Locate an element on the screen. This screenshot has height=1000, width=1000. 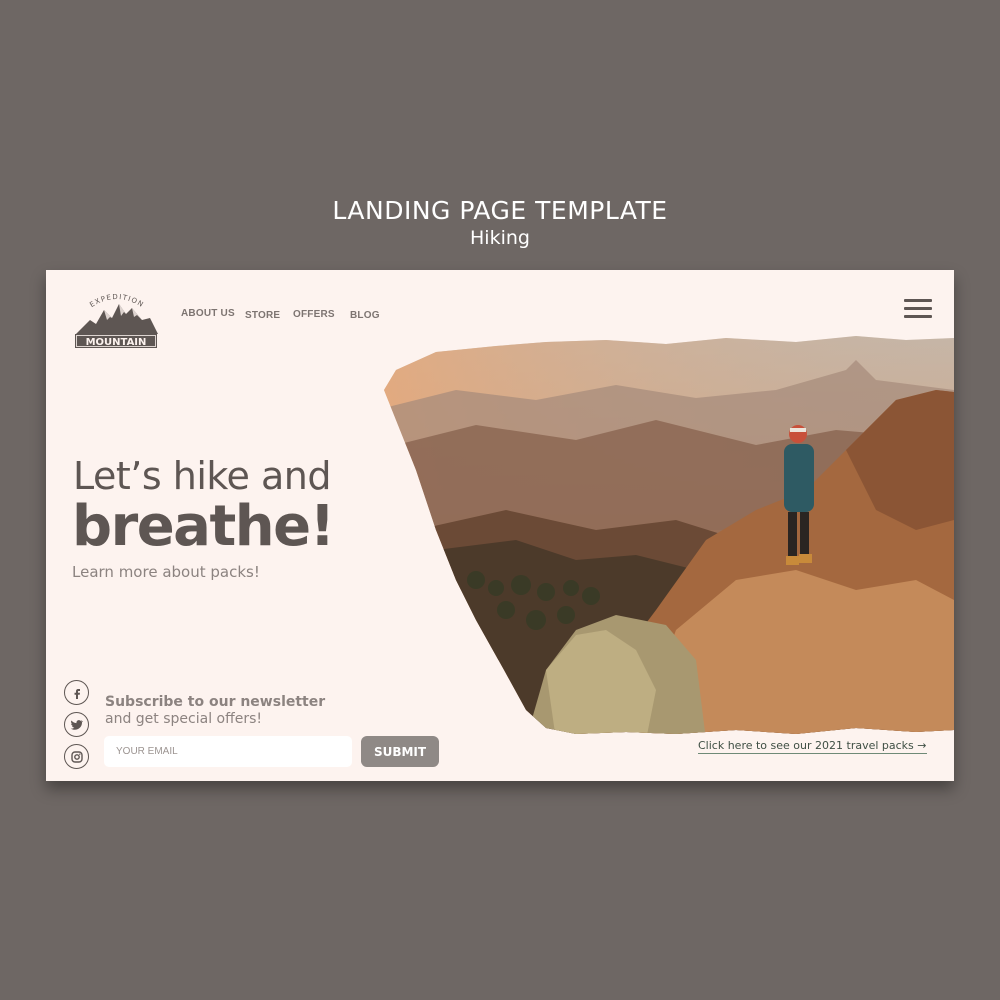
newsletter-heading: Subscribe to our newsletter is located at coordinates (215, 702).